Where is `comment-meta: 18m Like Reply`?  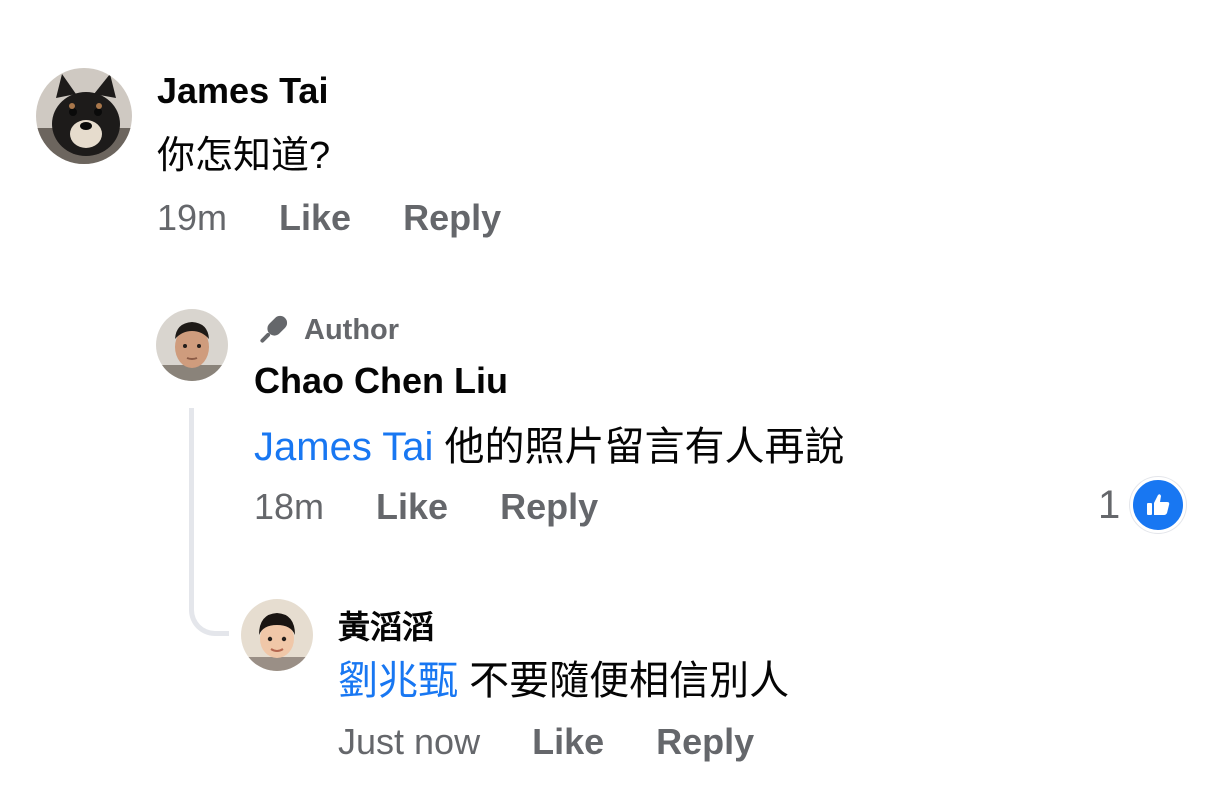
comment-meta: 18m Like Reply is located at coordinates (426, 507).